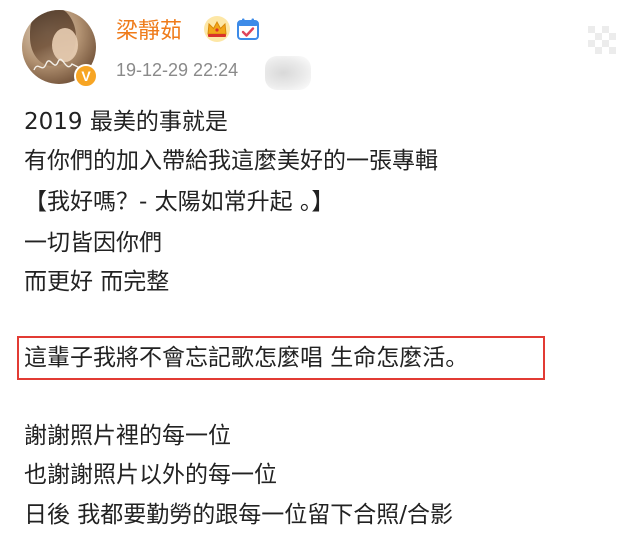 Image resolution: width=640 pixels, height=535 pixels. What do you see at coordinates (179, 202) in the screenshot?
I see `post-line: 【我好嗎？- 太陽如常升起 。】` at bounding box center [179, 202].